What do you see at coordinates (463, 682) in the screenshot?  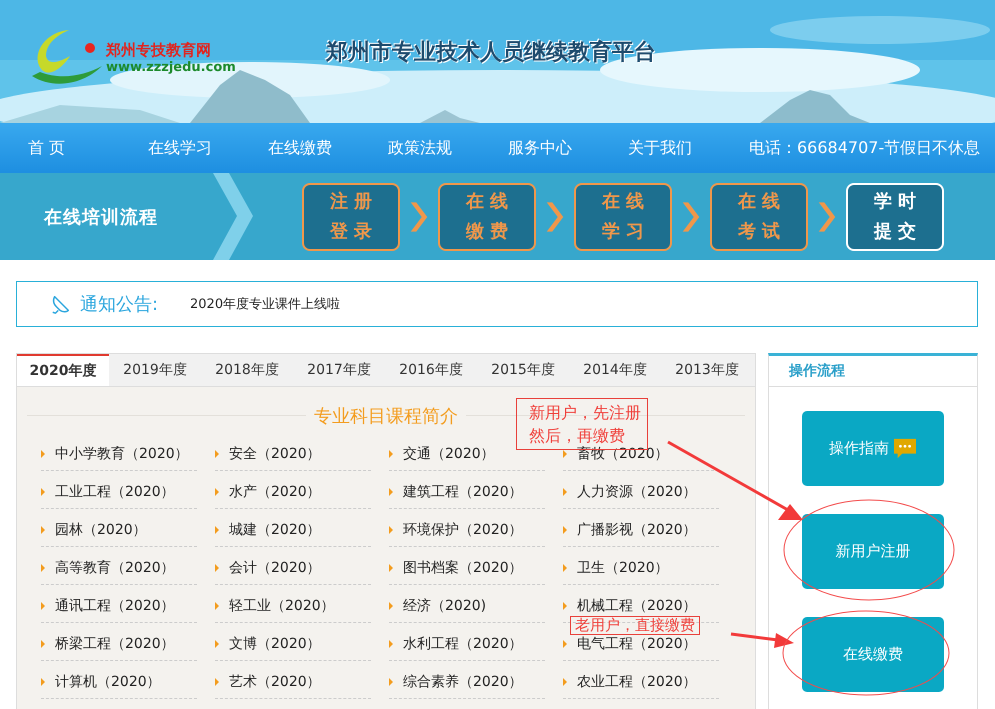 I see `course-link: 综合素养（2020）` at bounding box center [463, 682].